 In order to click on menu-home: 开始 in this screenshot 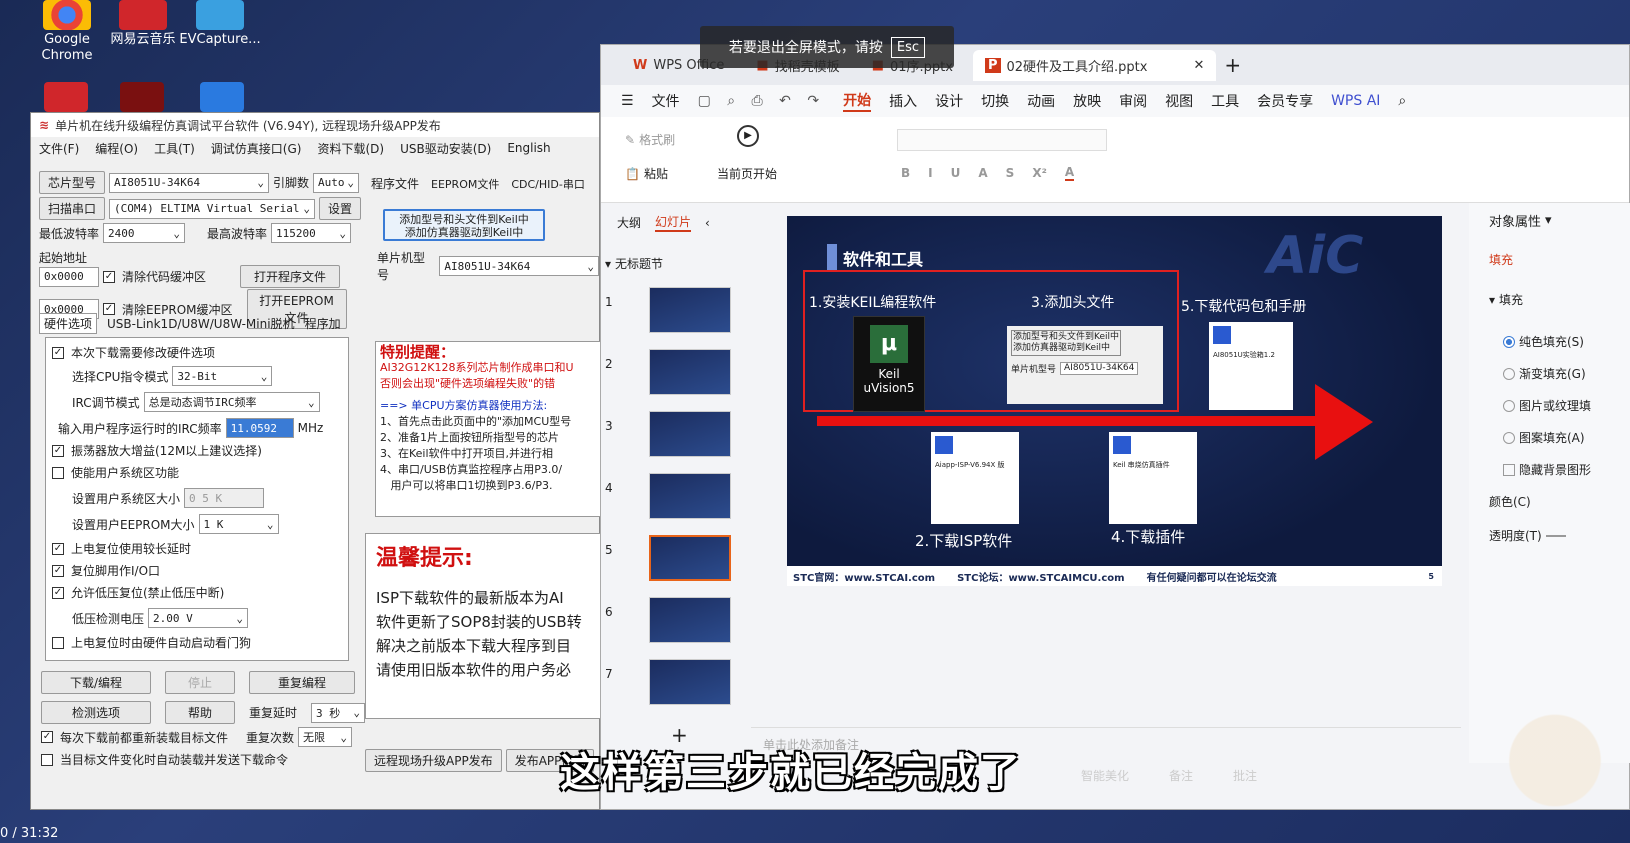, I will do `click(857, 101)`.